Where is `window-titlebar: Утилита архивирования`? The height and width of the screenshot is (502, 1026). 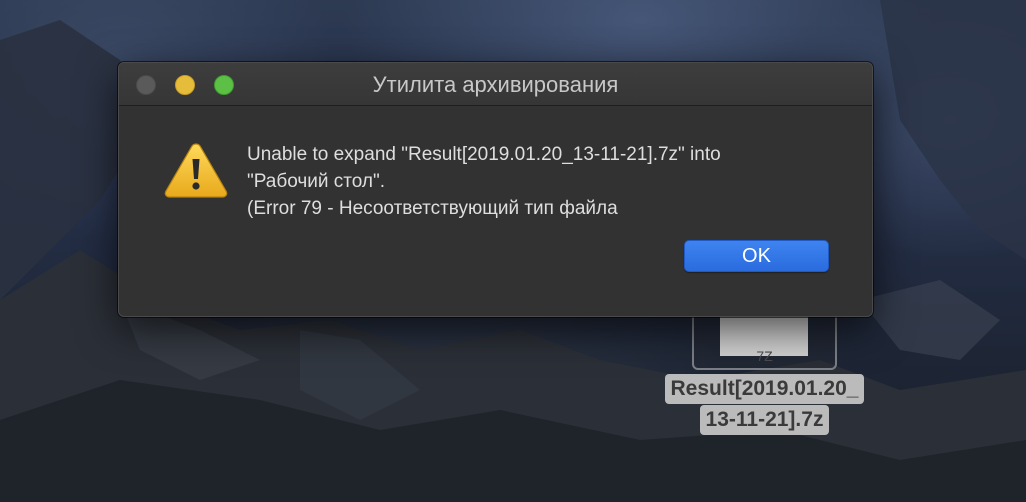
window-titlebar: Утилита архивирования is located at coordinates (495, 84).